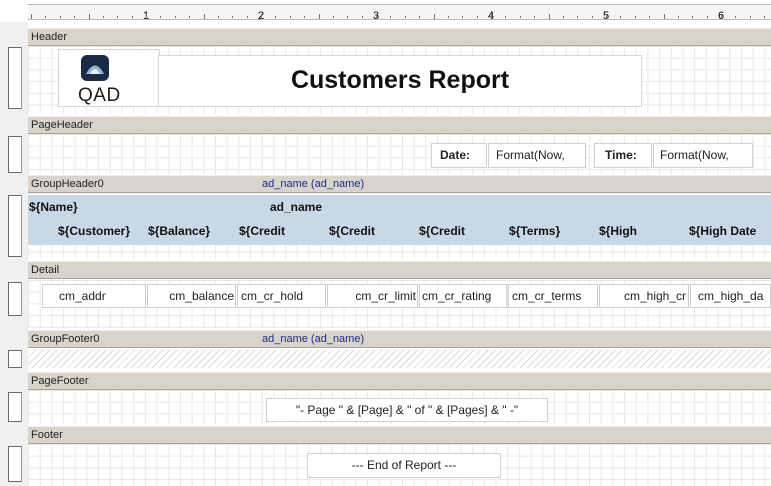 The image size is (771, 486). Describe the element at coordinates (15, 359) in the screenshot. I see `section-handle-group-footer` at that location.